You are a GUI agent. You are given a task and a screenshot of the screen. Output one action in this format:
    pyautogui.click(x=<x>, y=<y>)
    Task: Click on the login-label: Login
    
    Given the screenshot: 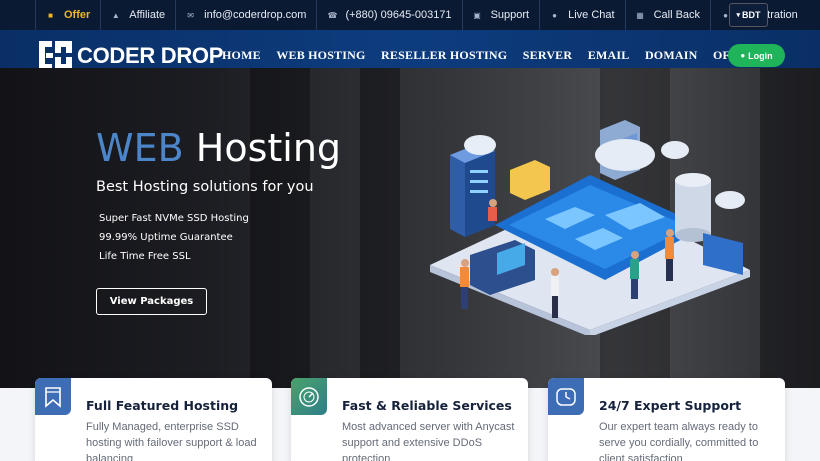 What is the action you would take?
    pyautogui.click(x=760, y=55)
    